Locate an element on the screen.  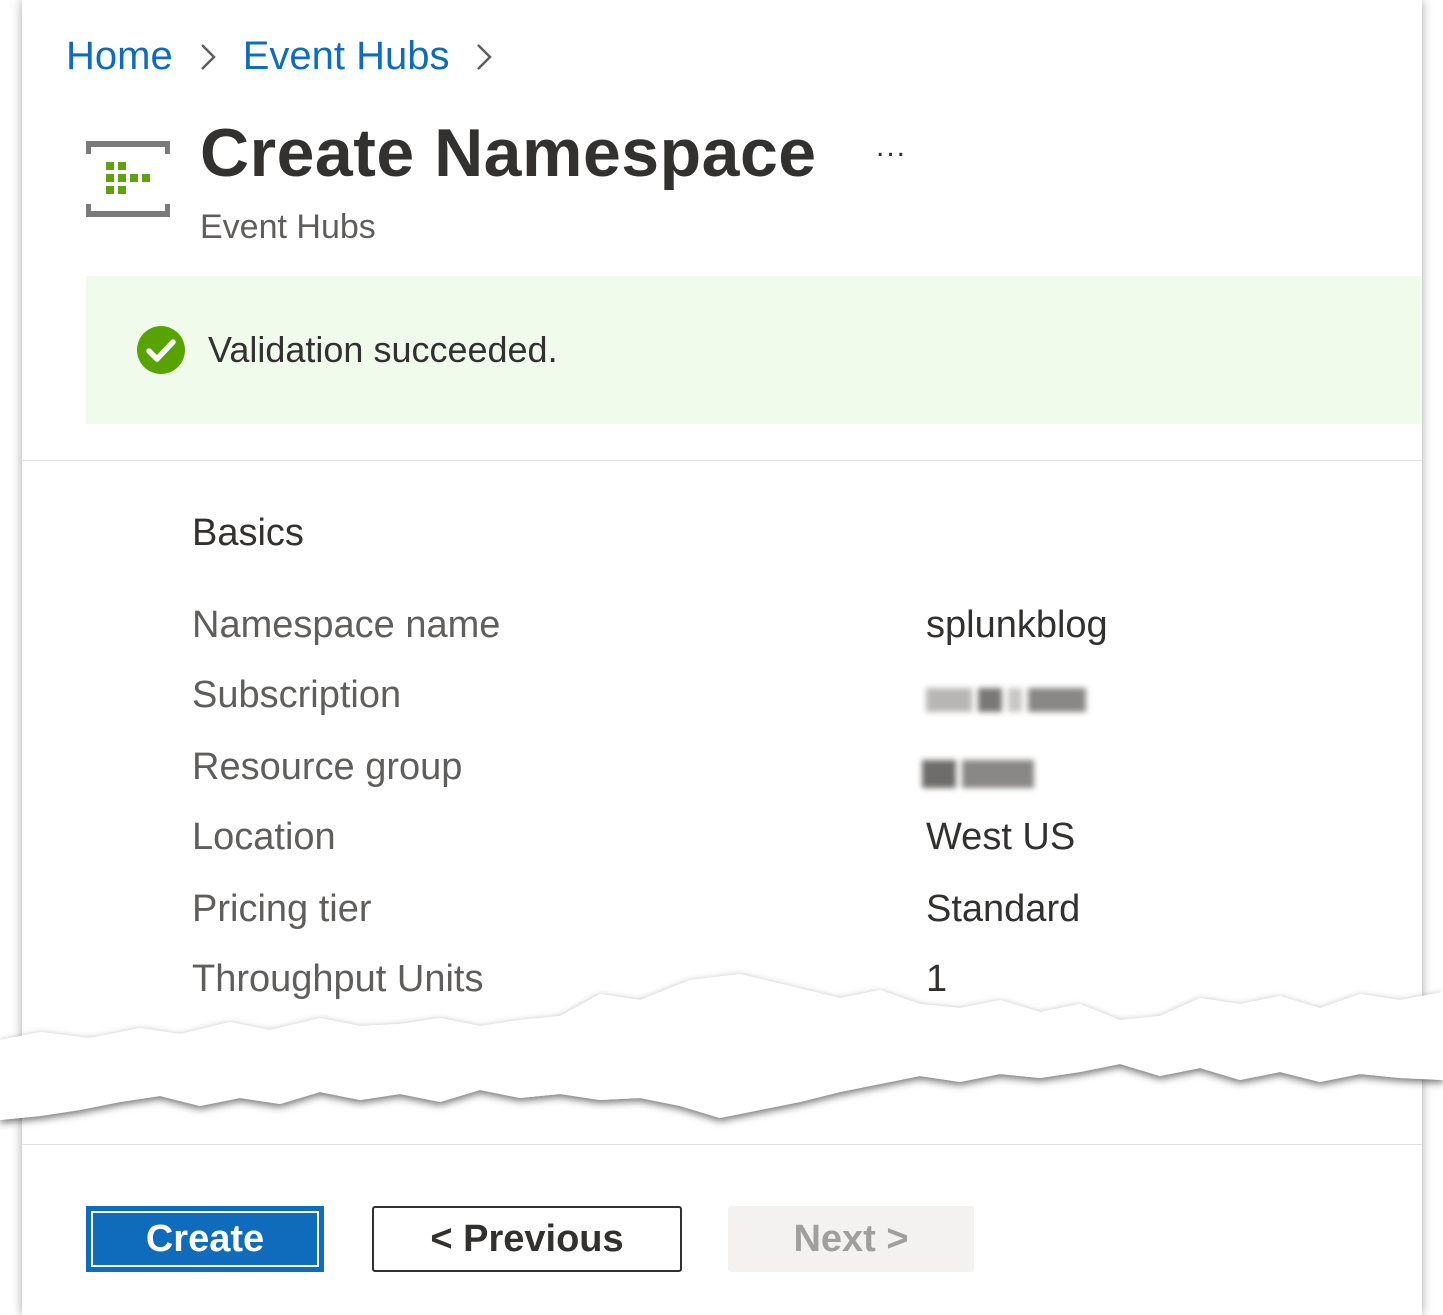
summary-row-subscription: Subscription is located at coordinates (742, 699).